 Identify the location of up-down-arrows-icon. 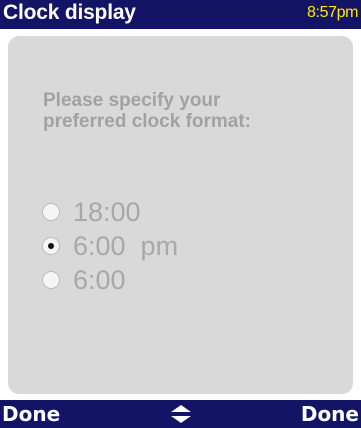
(181, 414).